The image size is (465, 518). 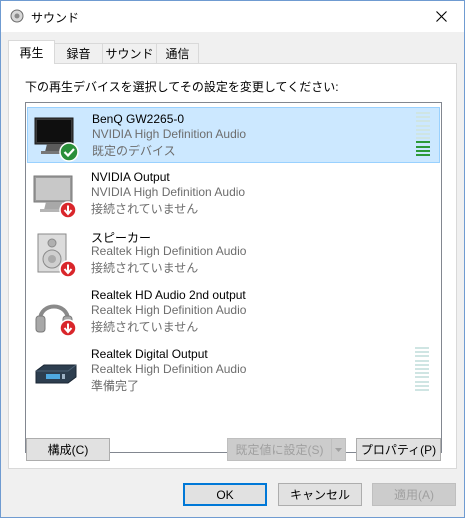 I want to click on tab-playback: 再生, so click(x=31, y=52).